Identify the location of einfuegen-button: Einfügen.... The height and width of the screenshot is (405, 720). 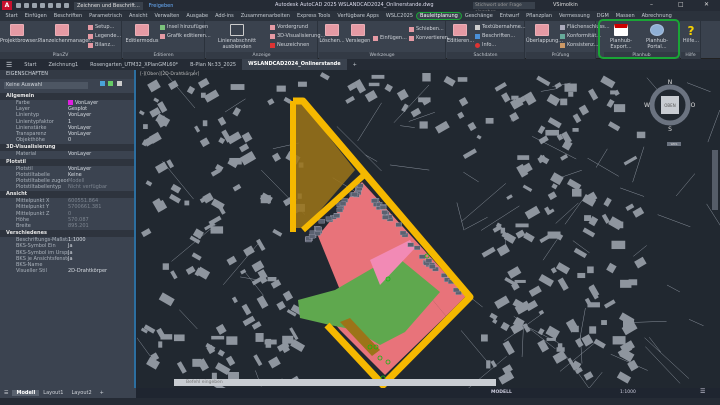
(390, 38).